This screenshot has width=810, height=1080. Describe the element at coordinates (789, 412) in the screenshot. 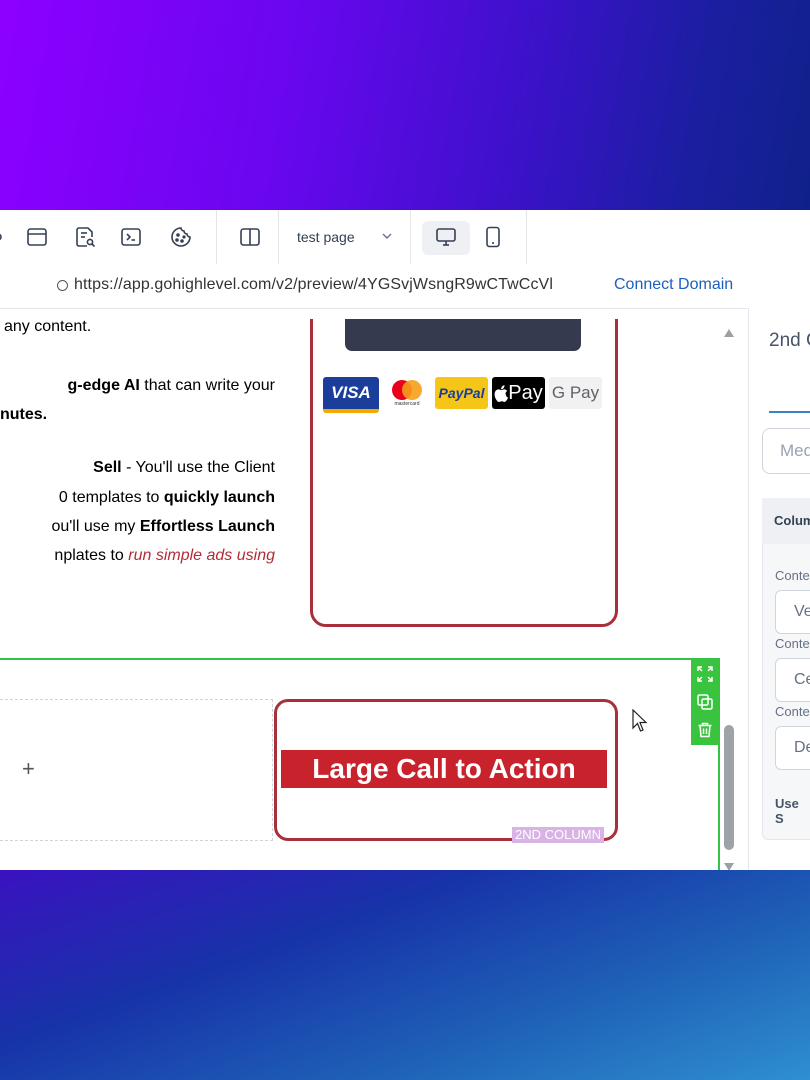

I see `active-tab-indicator` at that location.